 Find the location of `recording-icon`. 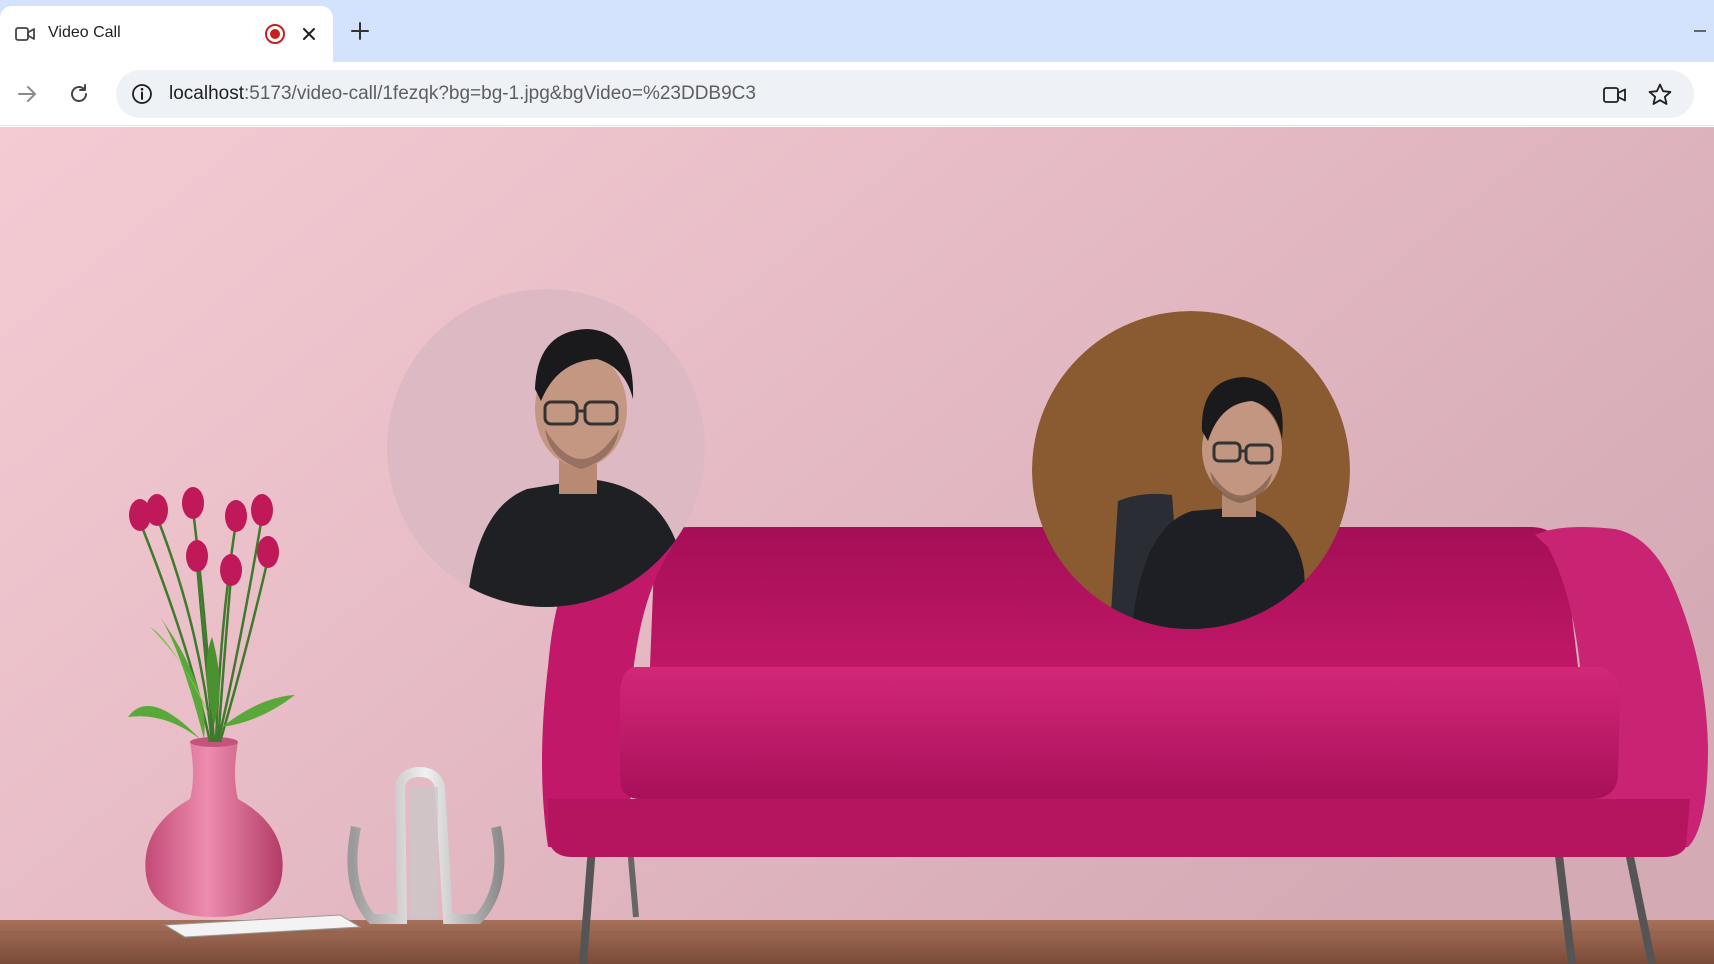

recording-icon is located at coordinates (275, 34).